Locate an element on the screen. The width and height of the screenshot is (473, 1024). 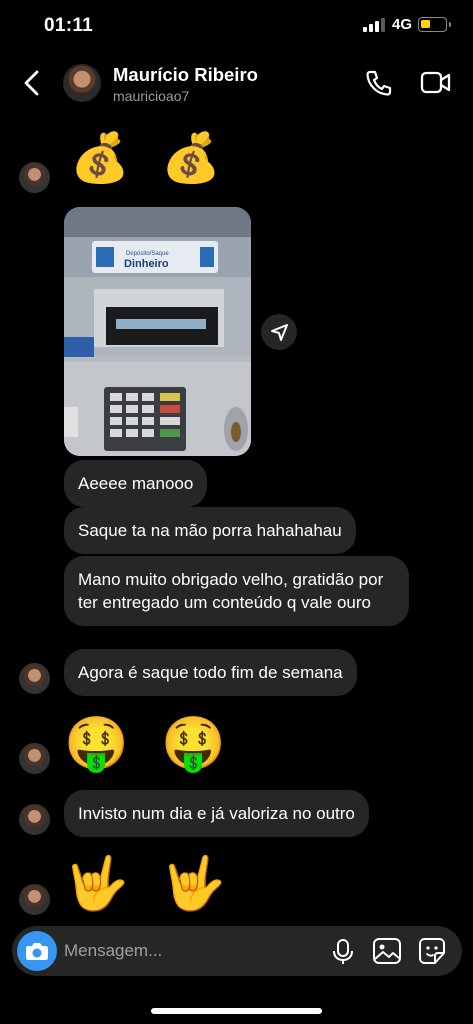
contact-avatar is located at coordinates (82, 83).